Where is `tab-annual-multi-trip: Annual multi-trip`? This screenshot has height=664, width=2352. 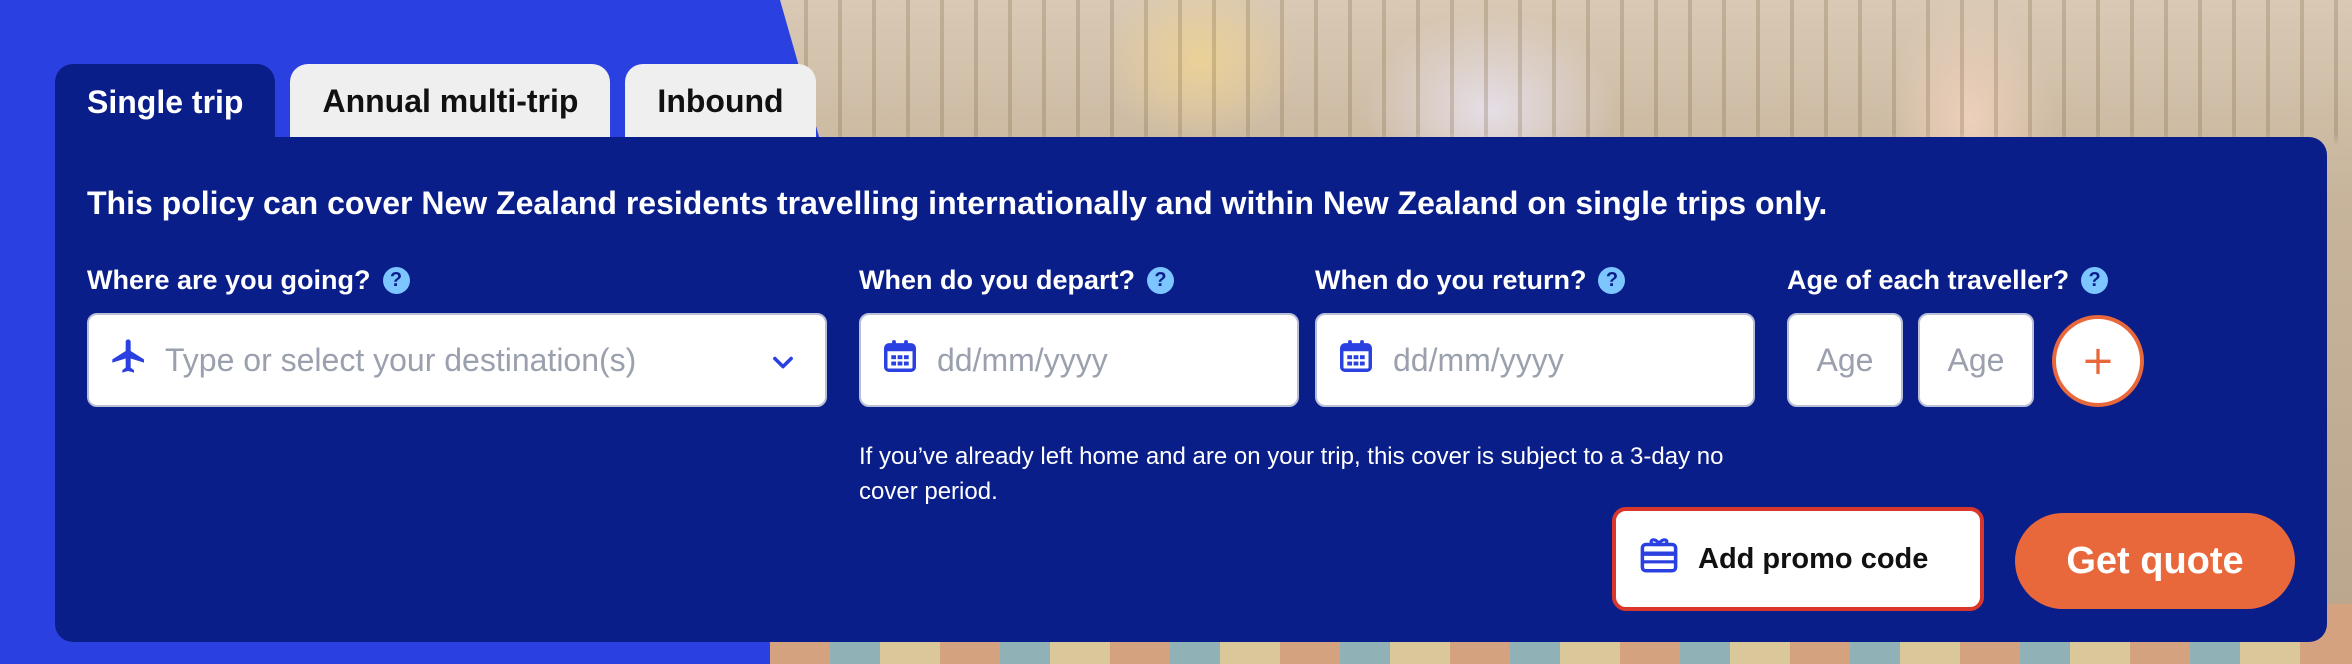
tab-annual-multi-trip: Annual multi-trip is located at coordinates (450, 101).